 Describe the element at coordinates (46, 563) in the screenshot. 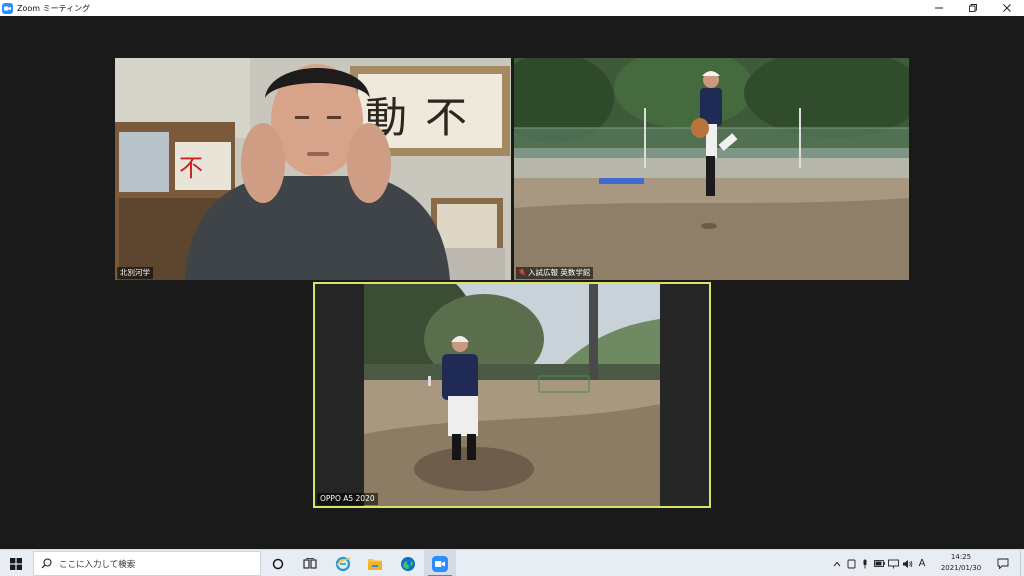

I see `search-icon` at that location.